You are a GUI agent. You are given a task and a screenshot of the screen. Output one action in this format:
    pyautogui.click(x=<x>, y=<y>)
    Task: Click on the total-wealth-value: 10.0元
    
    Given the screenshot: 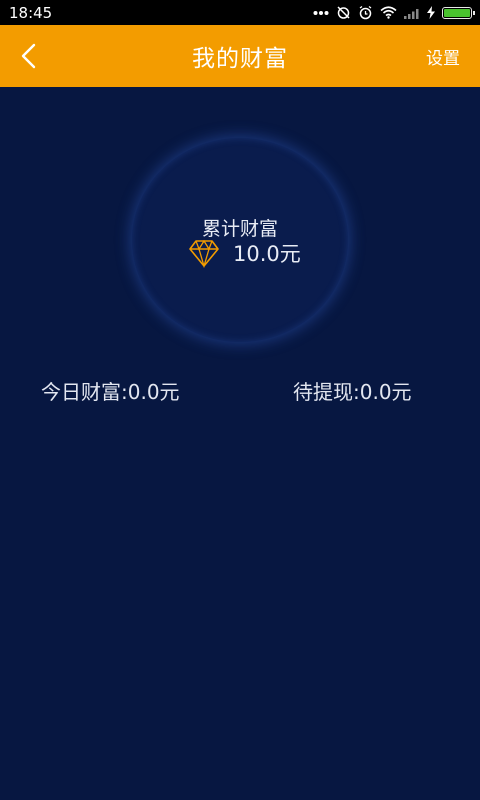 What is the action you would take?
    pyautogui.click(x=267, y=254)
    